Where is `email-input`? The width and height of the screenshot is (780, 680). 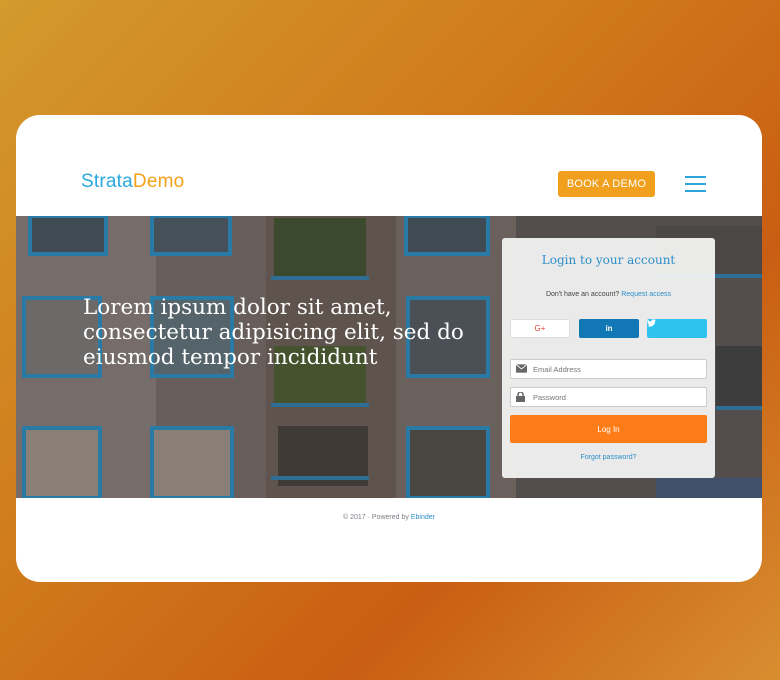 email-input is located at coordinates (618, 369).